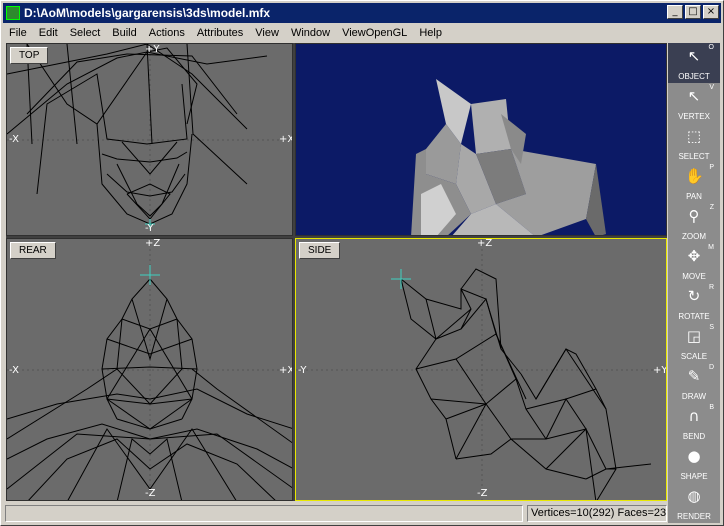 The height and width of the screenshot is (526, 724). I want to click on side-axis-up: +Z, so click(485, 243).